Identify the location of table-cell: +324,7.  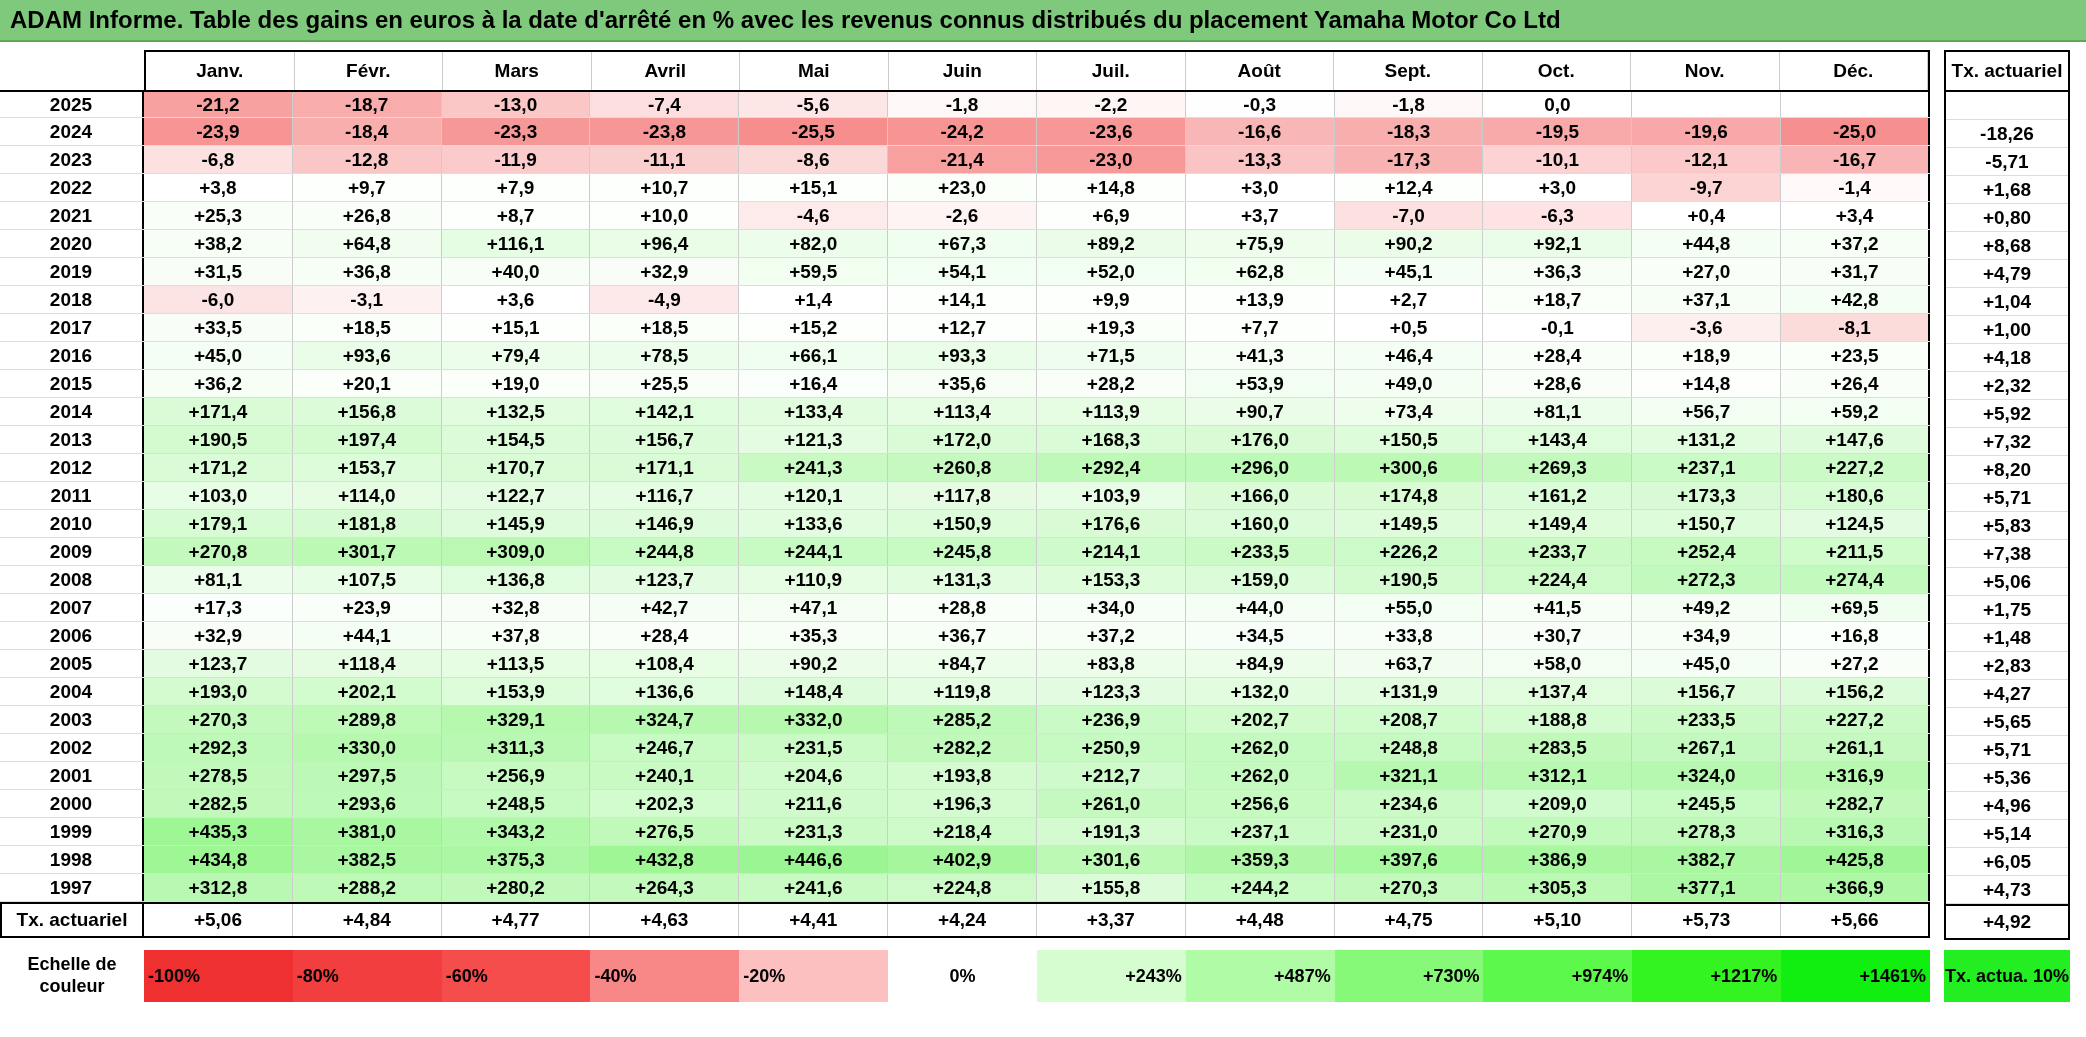
(665, 719).